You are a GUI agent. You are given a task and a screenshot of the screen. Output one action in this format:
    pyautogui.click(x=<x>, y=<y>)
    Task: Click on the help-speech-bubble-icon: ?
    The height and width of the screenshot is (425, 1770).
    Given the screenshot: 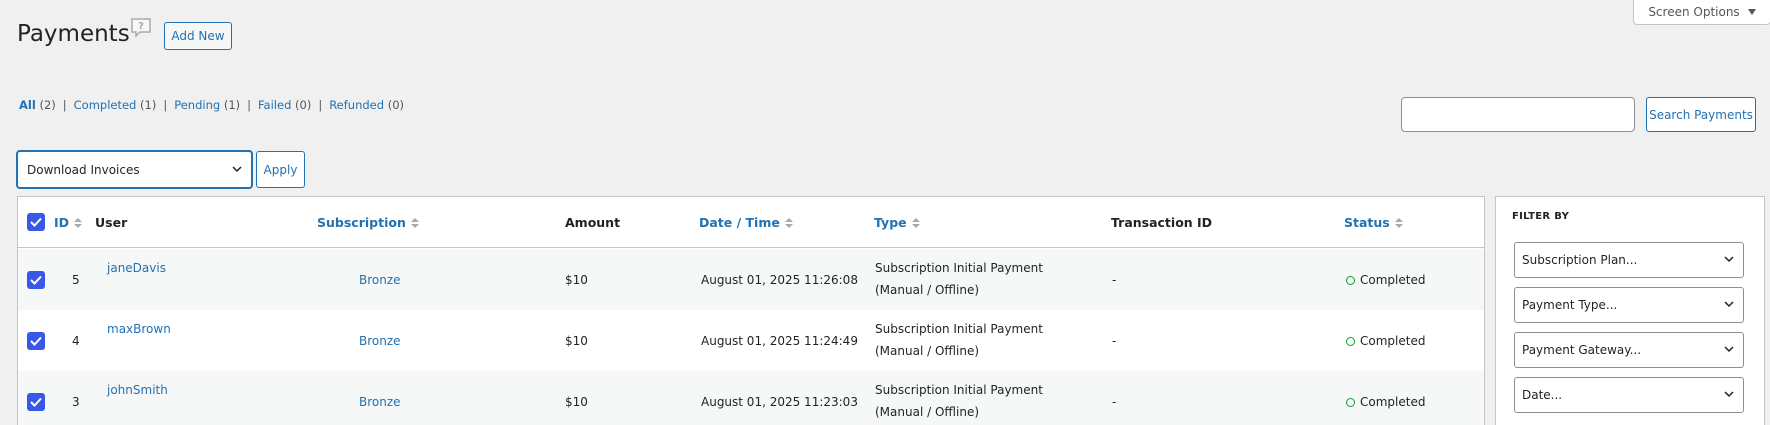 What is the action you would take?
    pyautogui.click(x=141, y=28)
    